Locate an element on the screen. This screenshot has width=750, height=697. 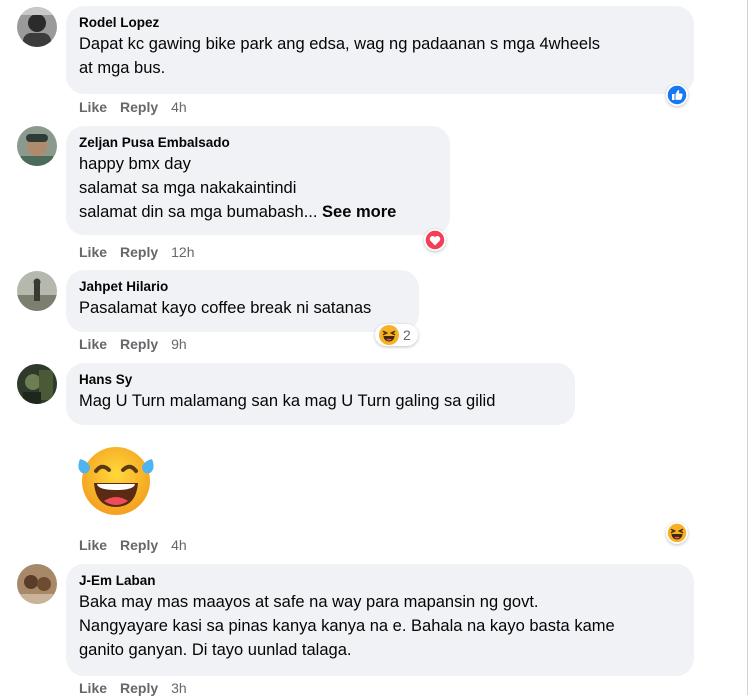
comment-author: Hans Sy is located at coordinates (321, 380).